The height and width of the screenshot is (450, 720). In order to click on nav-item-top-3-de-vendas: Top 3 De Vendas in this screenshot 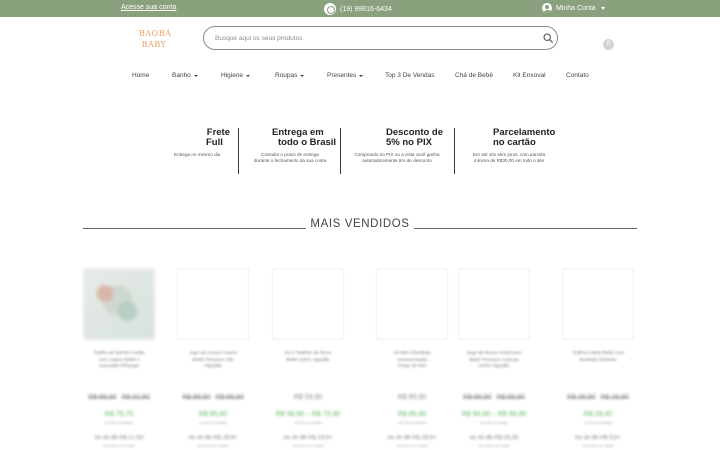, I will do `click(410, 75)`.